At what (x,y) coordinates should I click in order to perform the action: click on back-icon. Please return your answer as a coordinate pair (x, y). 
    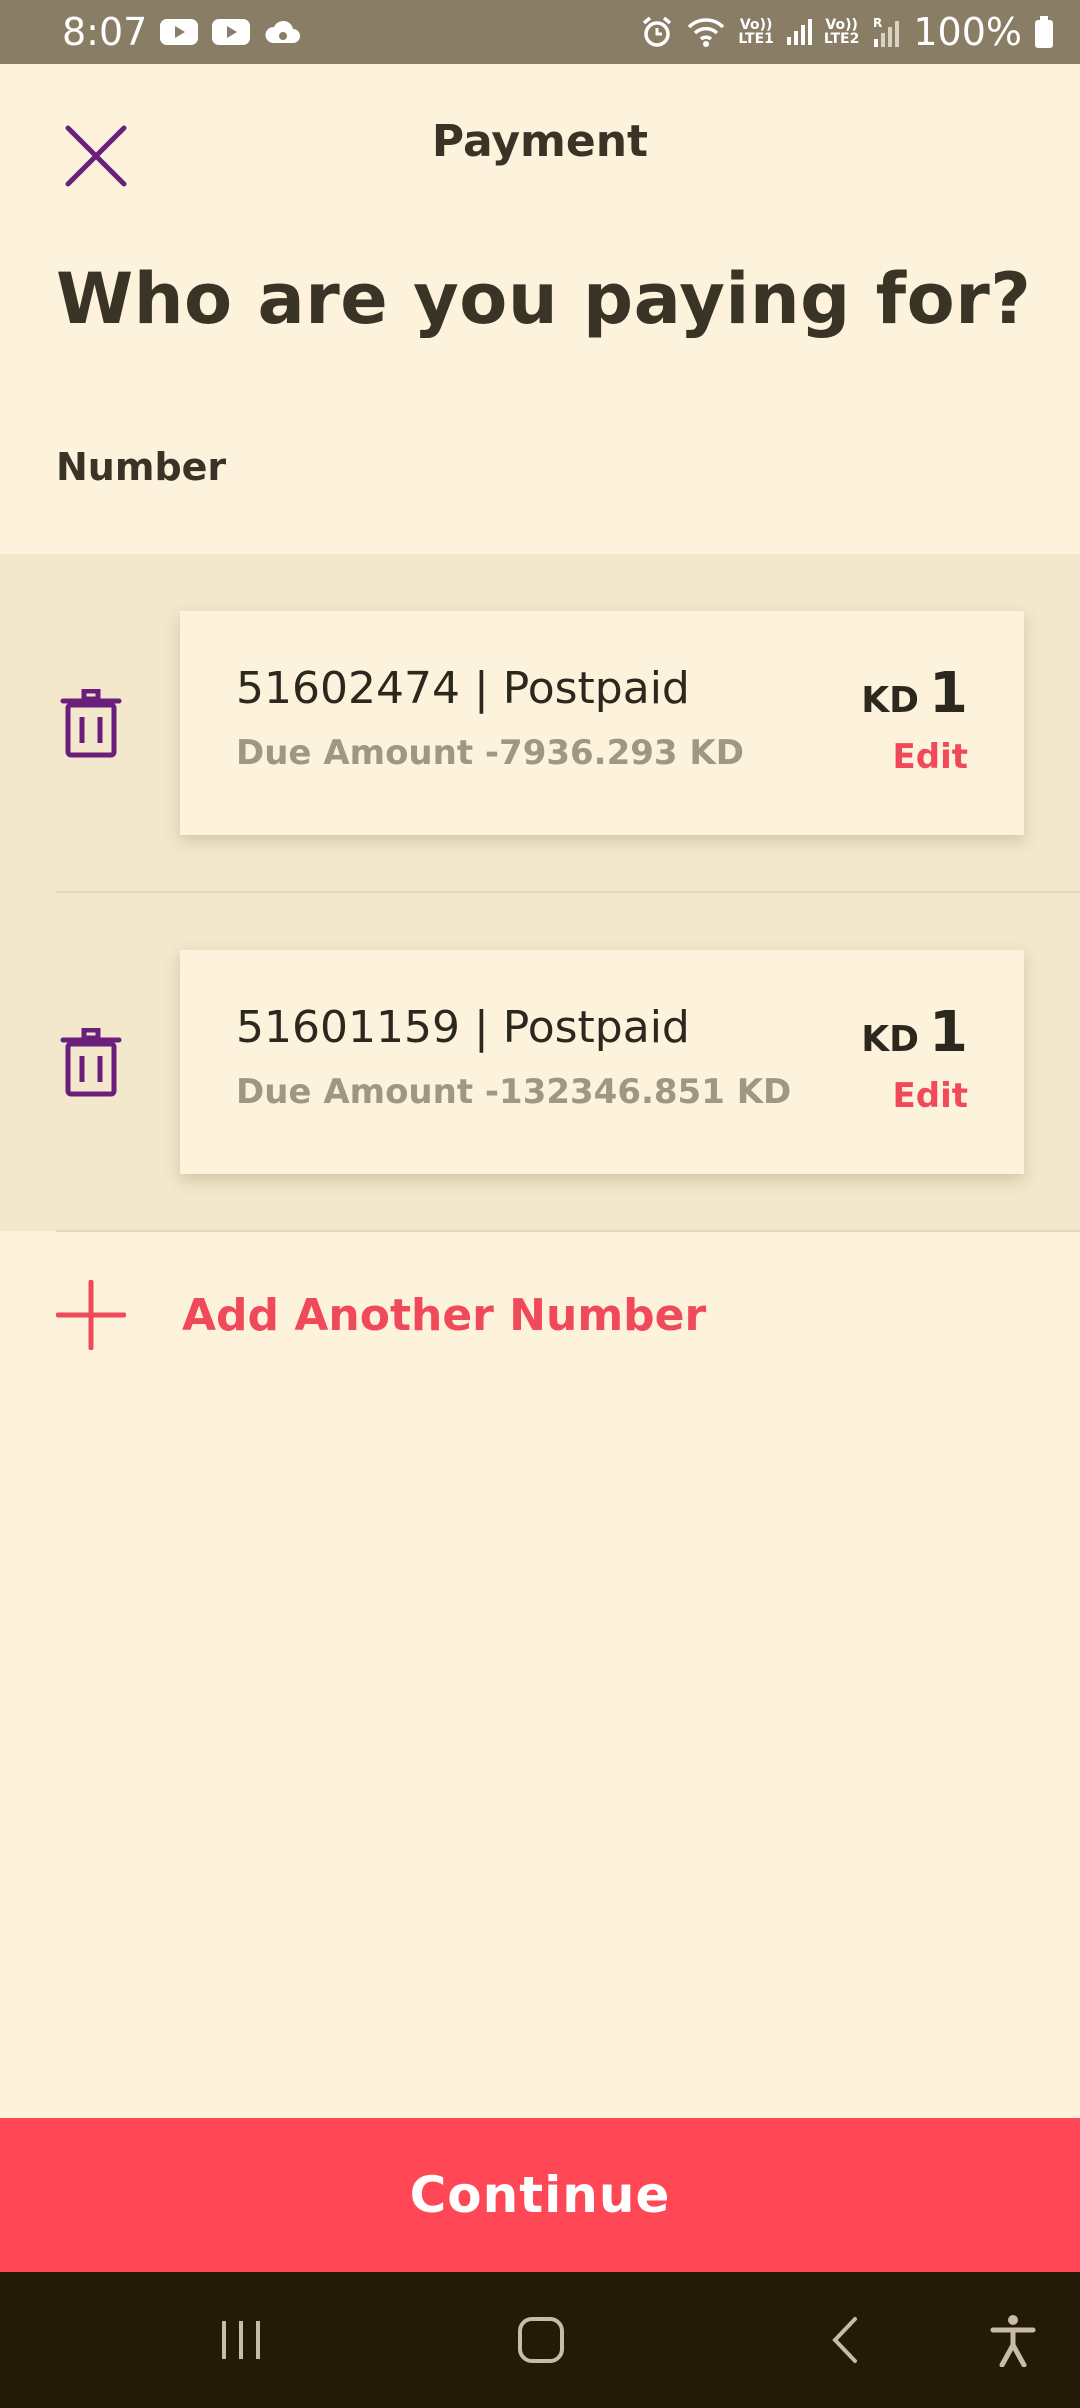
    Looking at the image, I should click on (844, 2340).